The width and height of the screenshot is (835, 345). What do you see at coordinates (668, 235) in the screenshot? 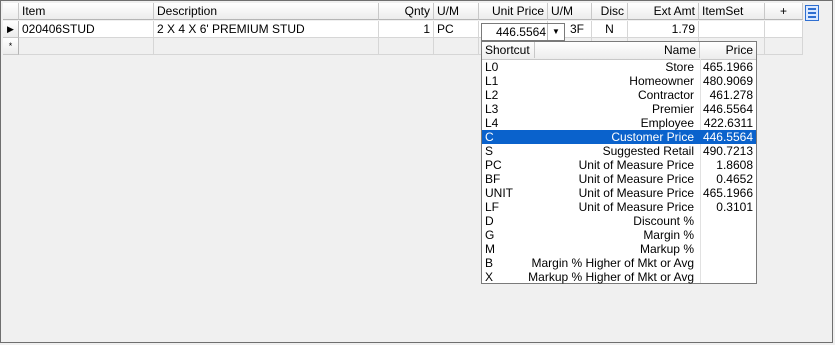
I see `price-list-name: Margin %` at bounding box center [668, 235].